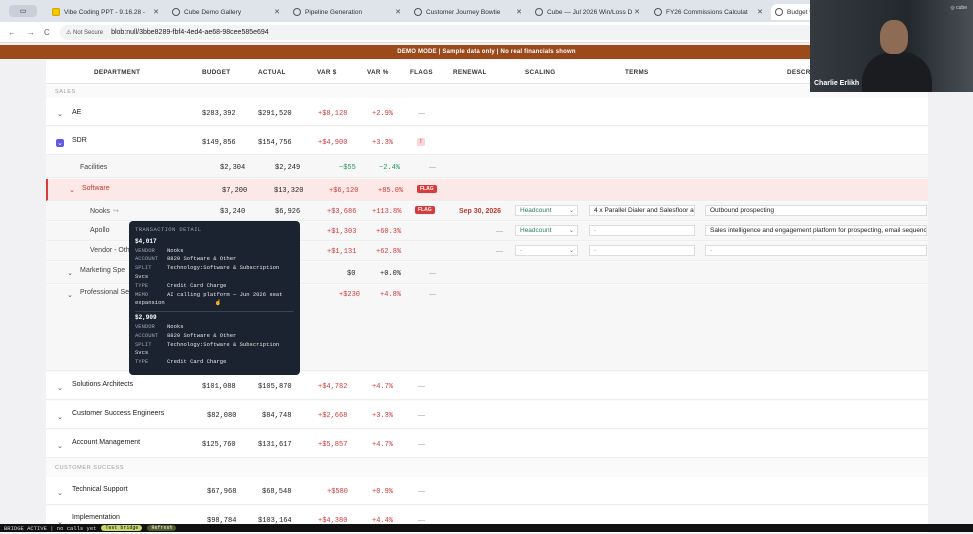 This screenshot has width=973, height=534. Describe the element at coordinates (333, 114) in the screenshot. I see `var-dollar: +$8,128` at that location.